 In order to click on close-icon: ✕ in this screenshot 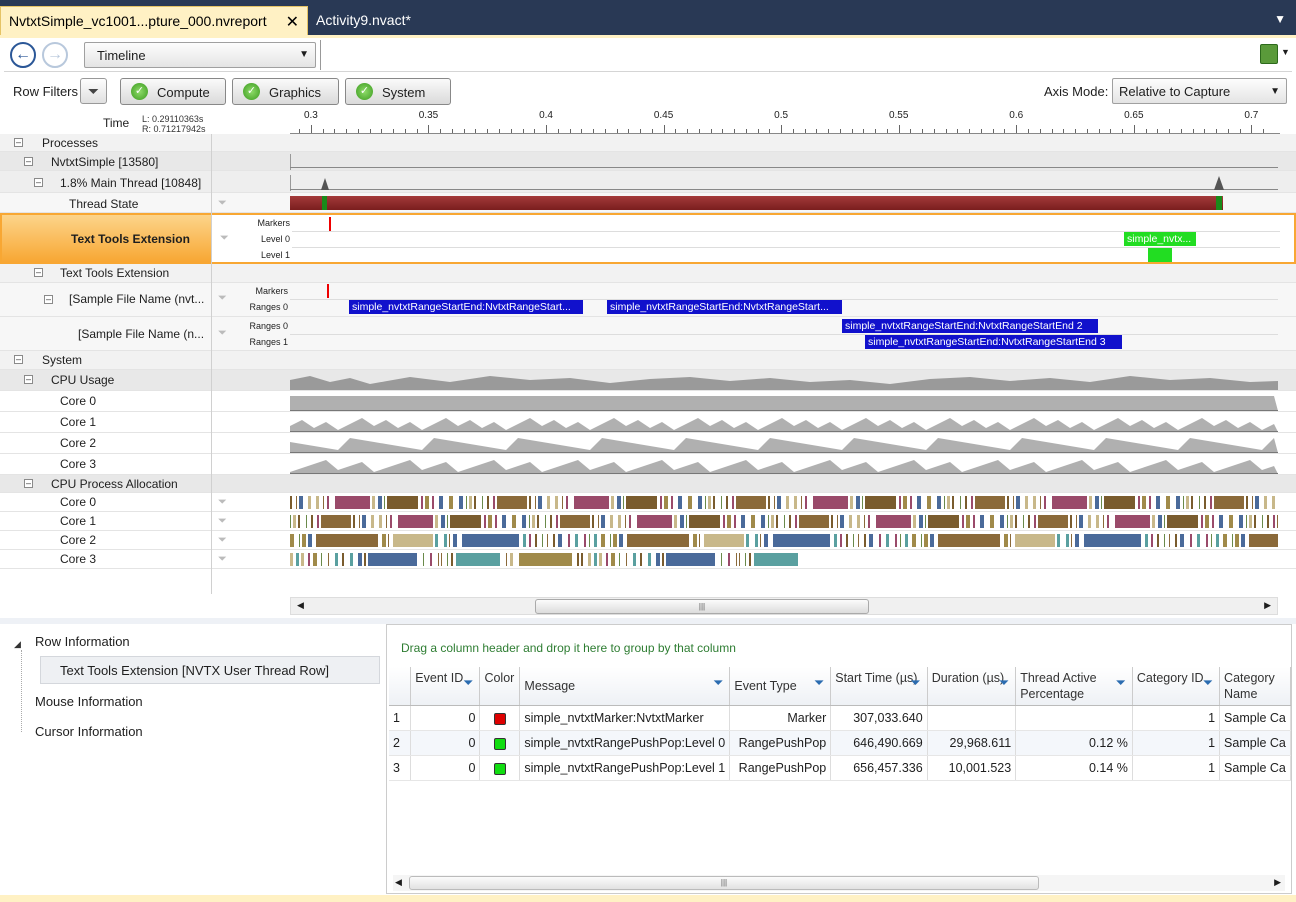, I will do `click(292, 22)`.